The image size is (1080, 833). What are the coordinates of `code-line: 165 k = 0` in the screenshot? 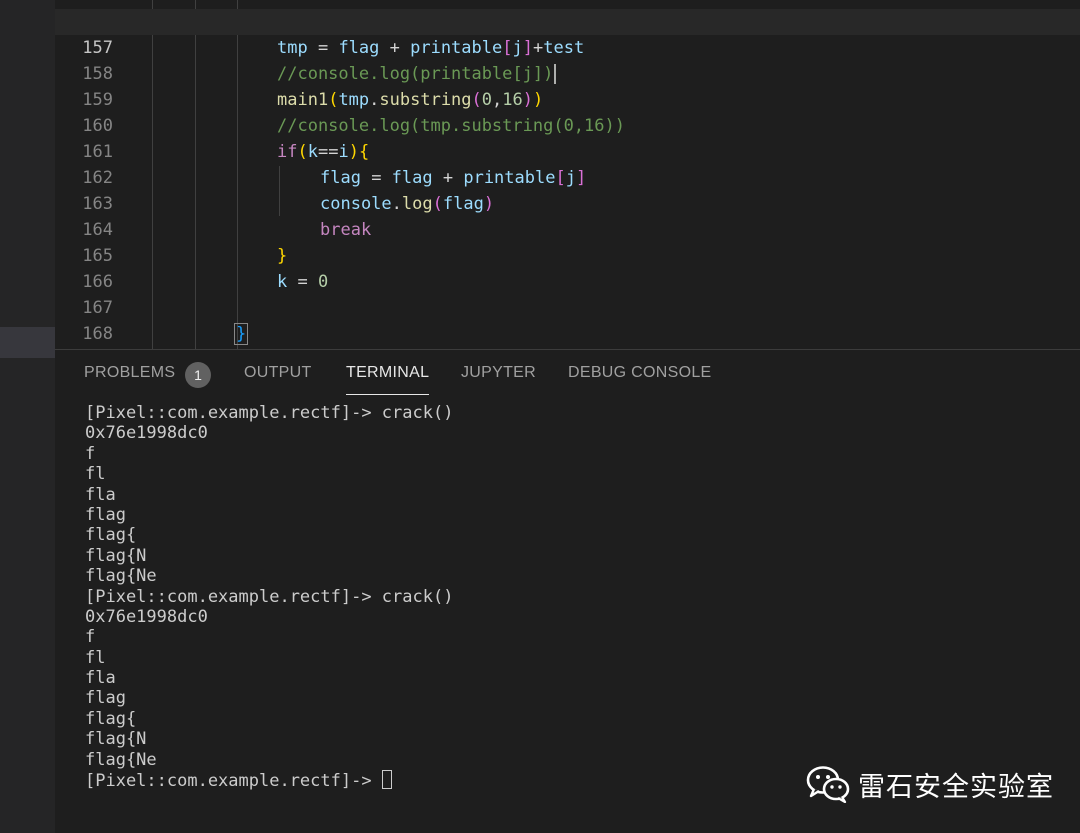 It's located at (567, 254).